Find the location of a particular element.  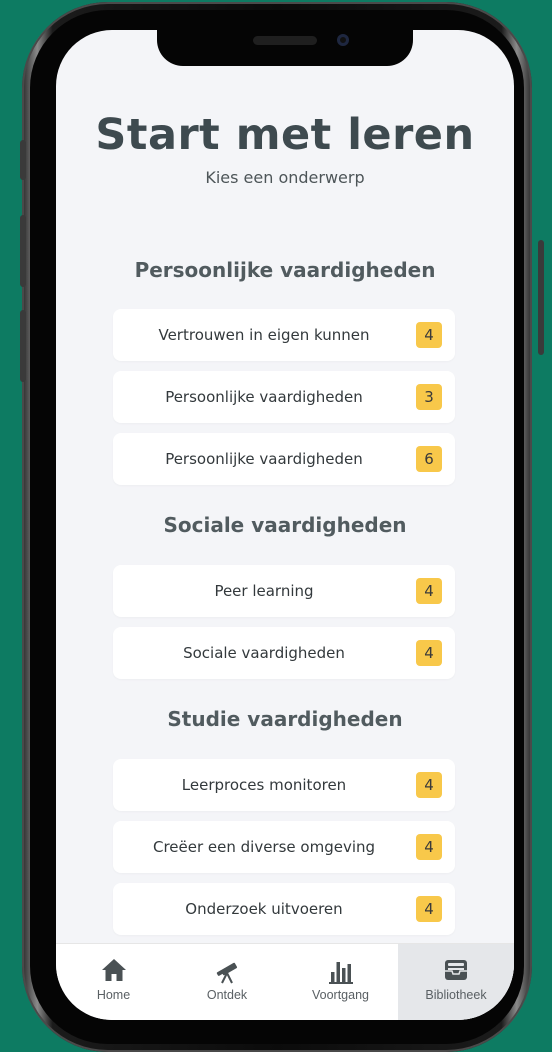

section-title-persoonlijke: Persoonlijke vaardigheden is located at coordinates (285, 270).